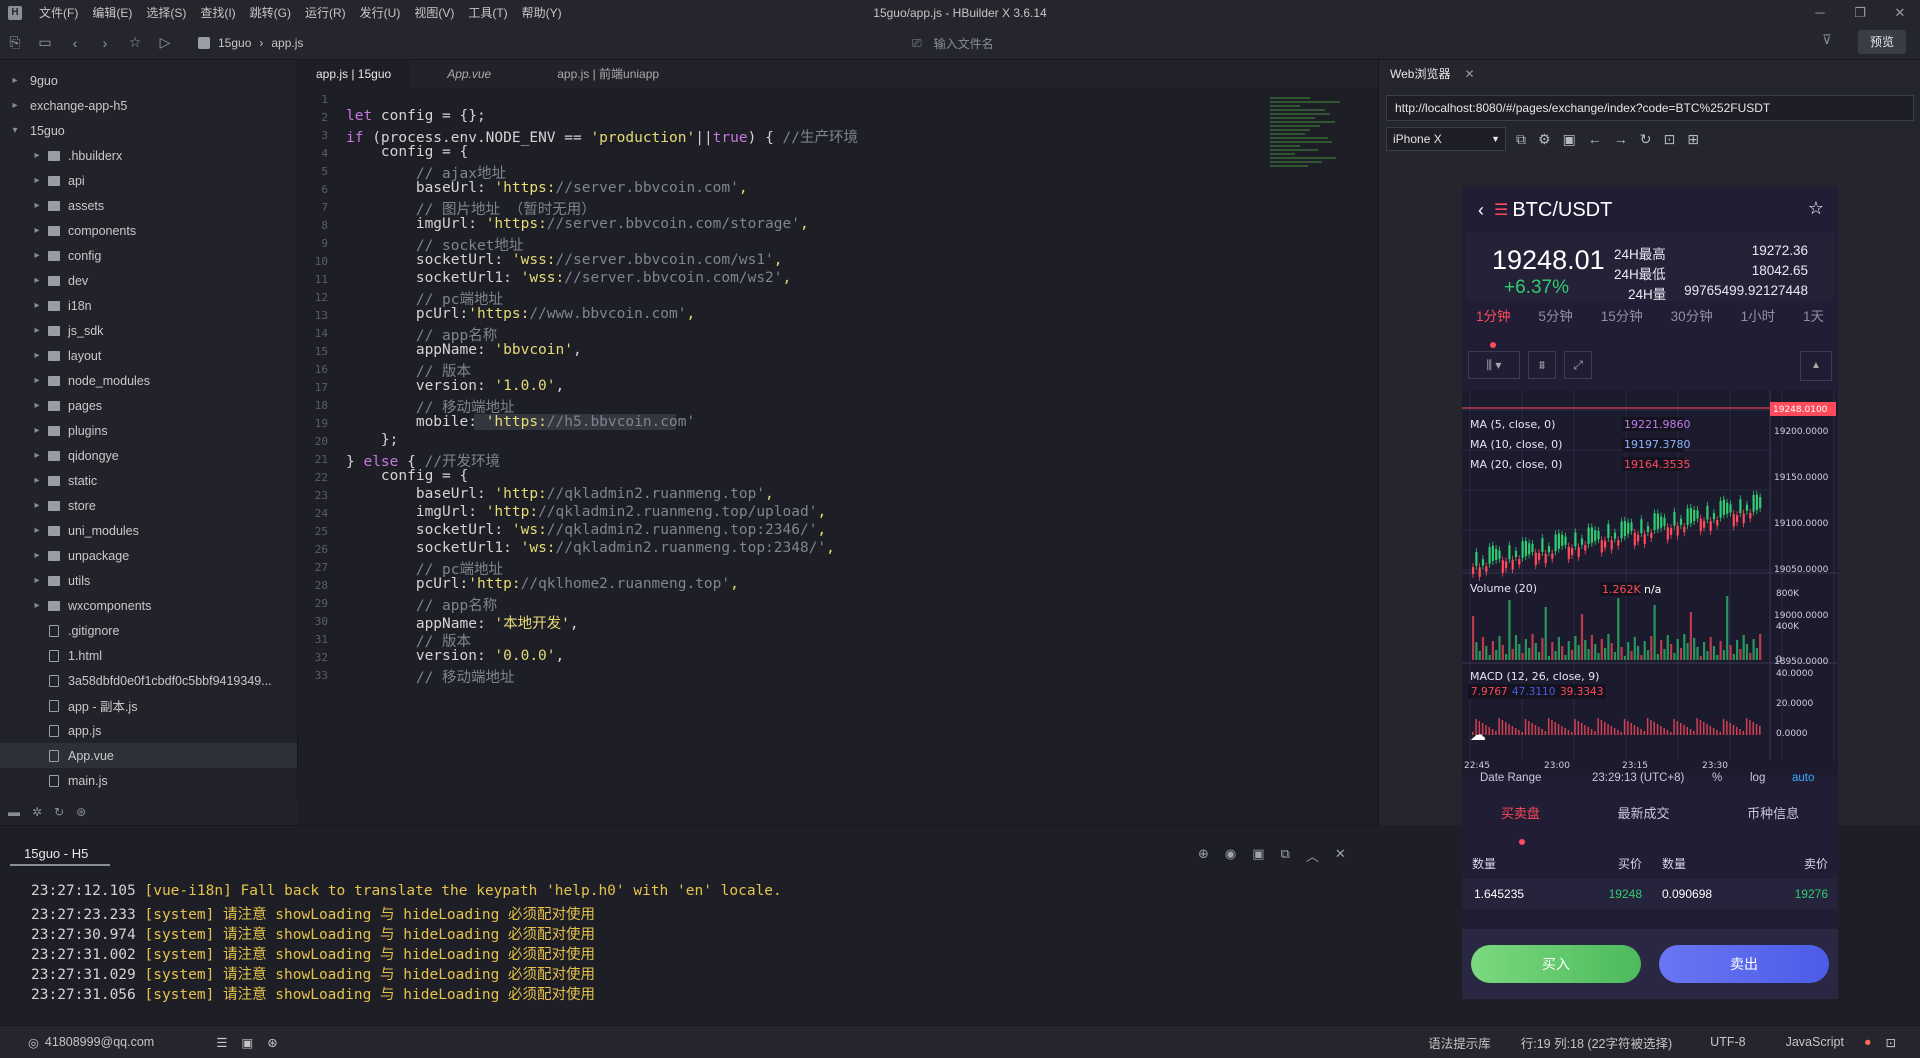 The width and height of the screenshot is (1920, 1058). What do you see at coordinates (542, 584) in the screenshot?
I see `code-line: pcUrl:'http://qklhome2.ruanmeng.top',` at bounding box center [542, 584].